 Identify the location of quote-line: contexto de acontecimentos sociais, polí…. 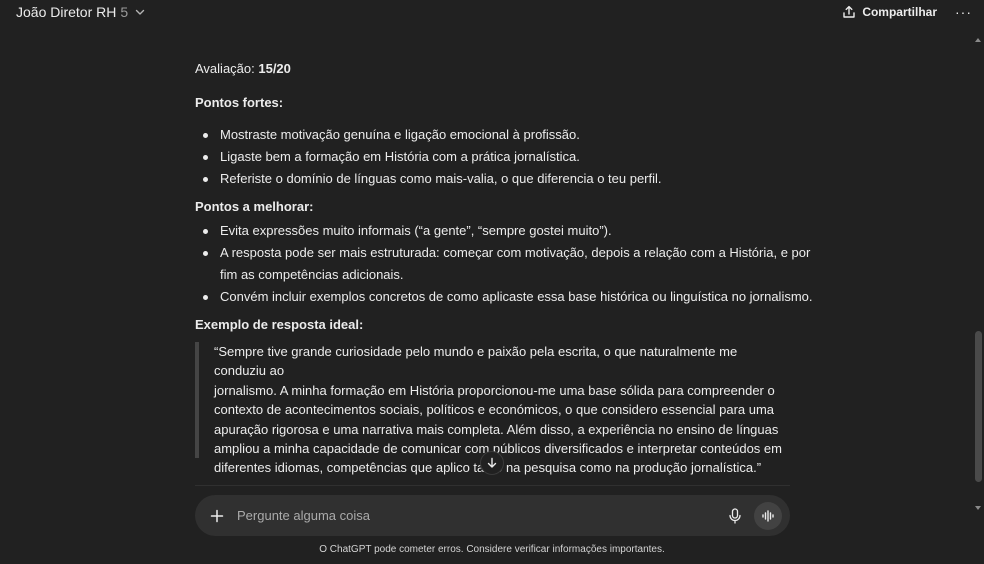
(494, 410).